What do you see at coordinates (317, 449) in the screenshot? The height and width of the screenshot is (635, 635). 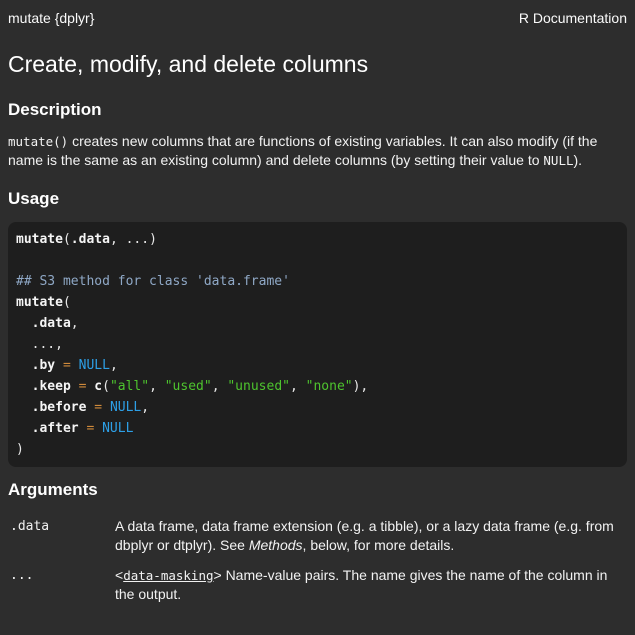 I see `code-line: )` at bounding box center [317, 449].